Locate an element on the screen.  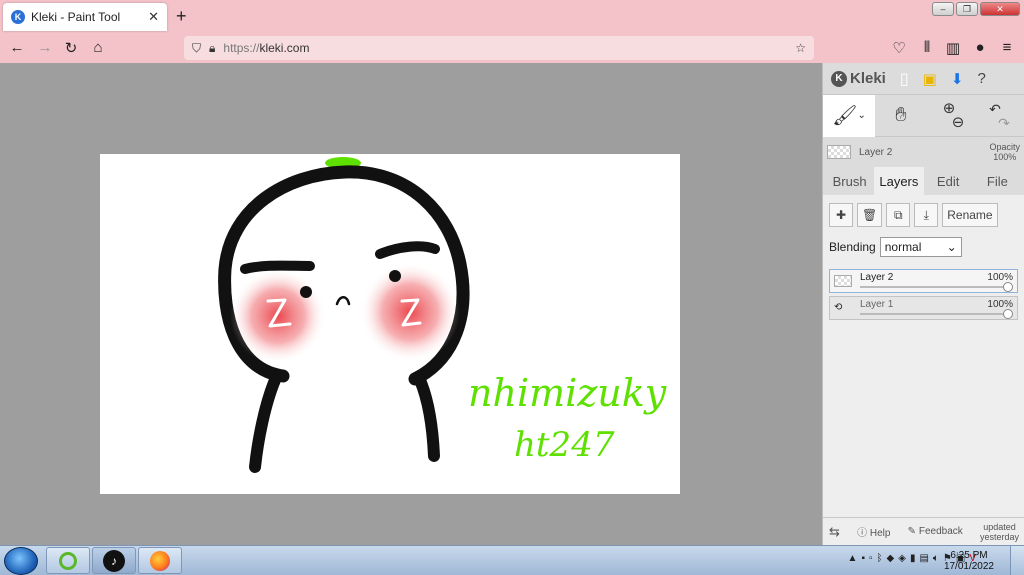
opacity-value: 100% is located at coordinates (1005, 157).